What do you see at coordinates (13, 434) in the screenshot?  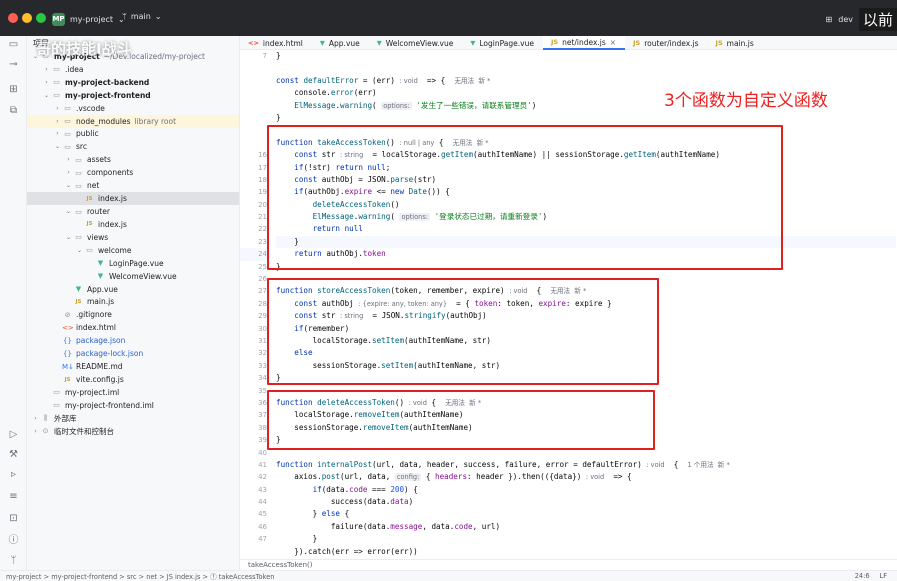 I see `run-icon: ▷` at bounding box center [13, 434].